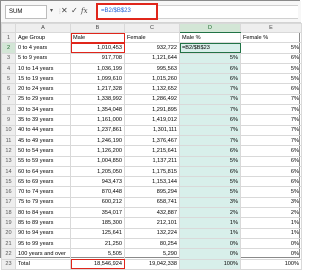 This screenshot has height=270, width=320. Describe the element at coordinates (152, 58) in the screenshot. I see `cell-female: 1,121,644` at that location.